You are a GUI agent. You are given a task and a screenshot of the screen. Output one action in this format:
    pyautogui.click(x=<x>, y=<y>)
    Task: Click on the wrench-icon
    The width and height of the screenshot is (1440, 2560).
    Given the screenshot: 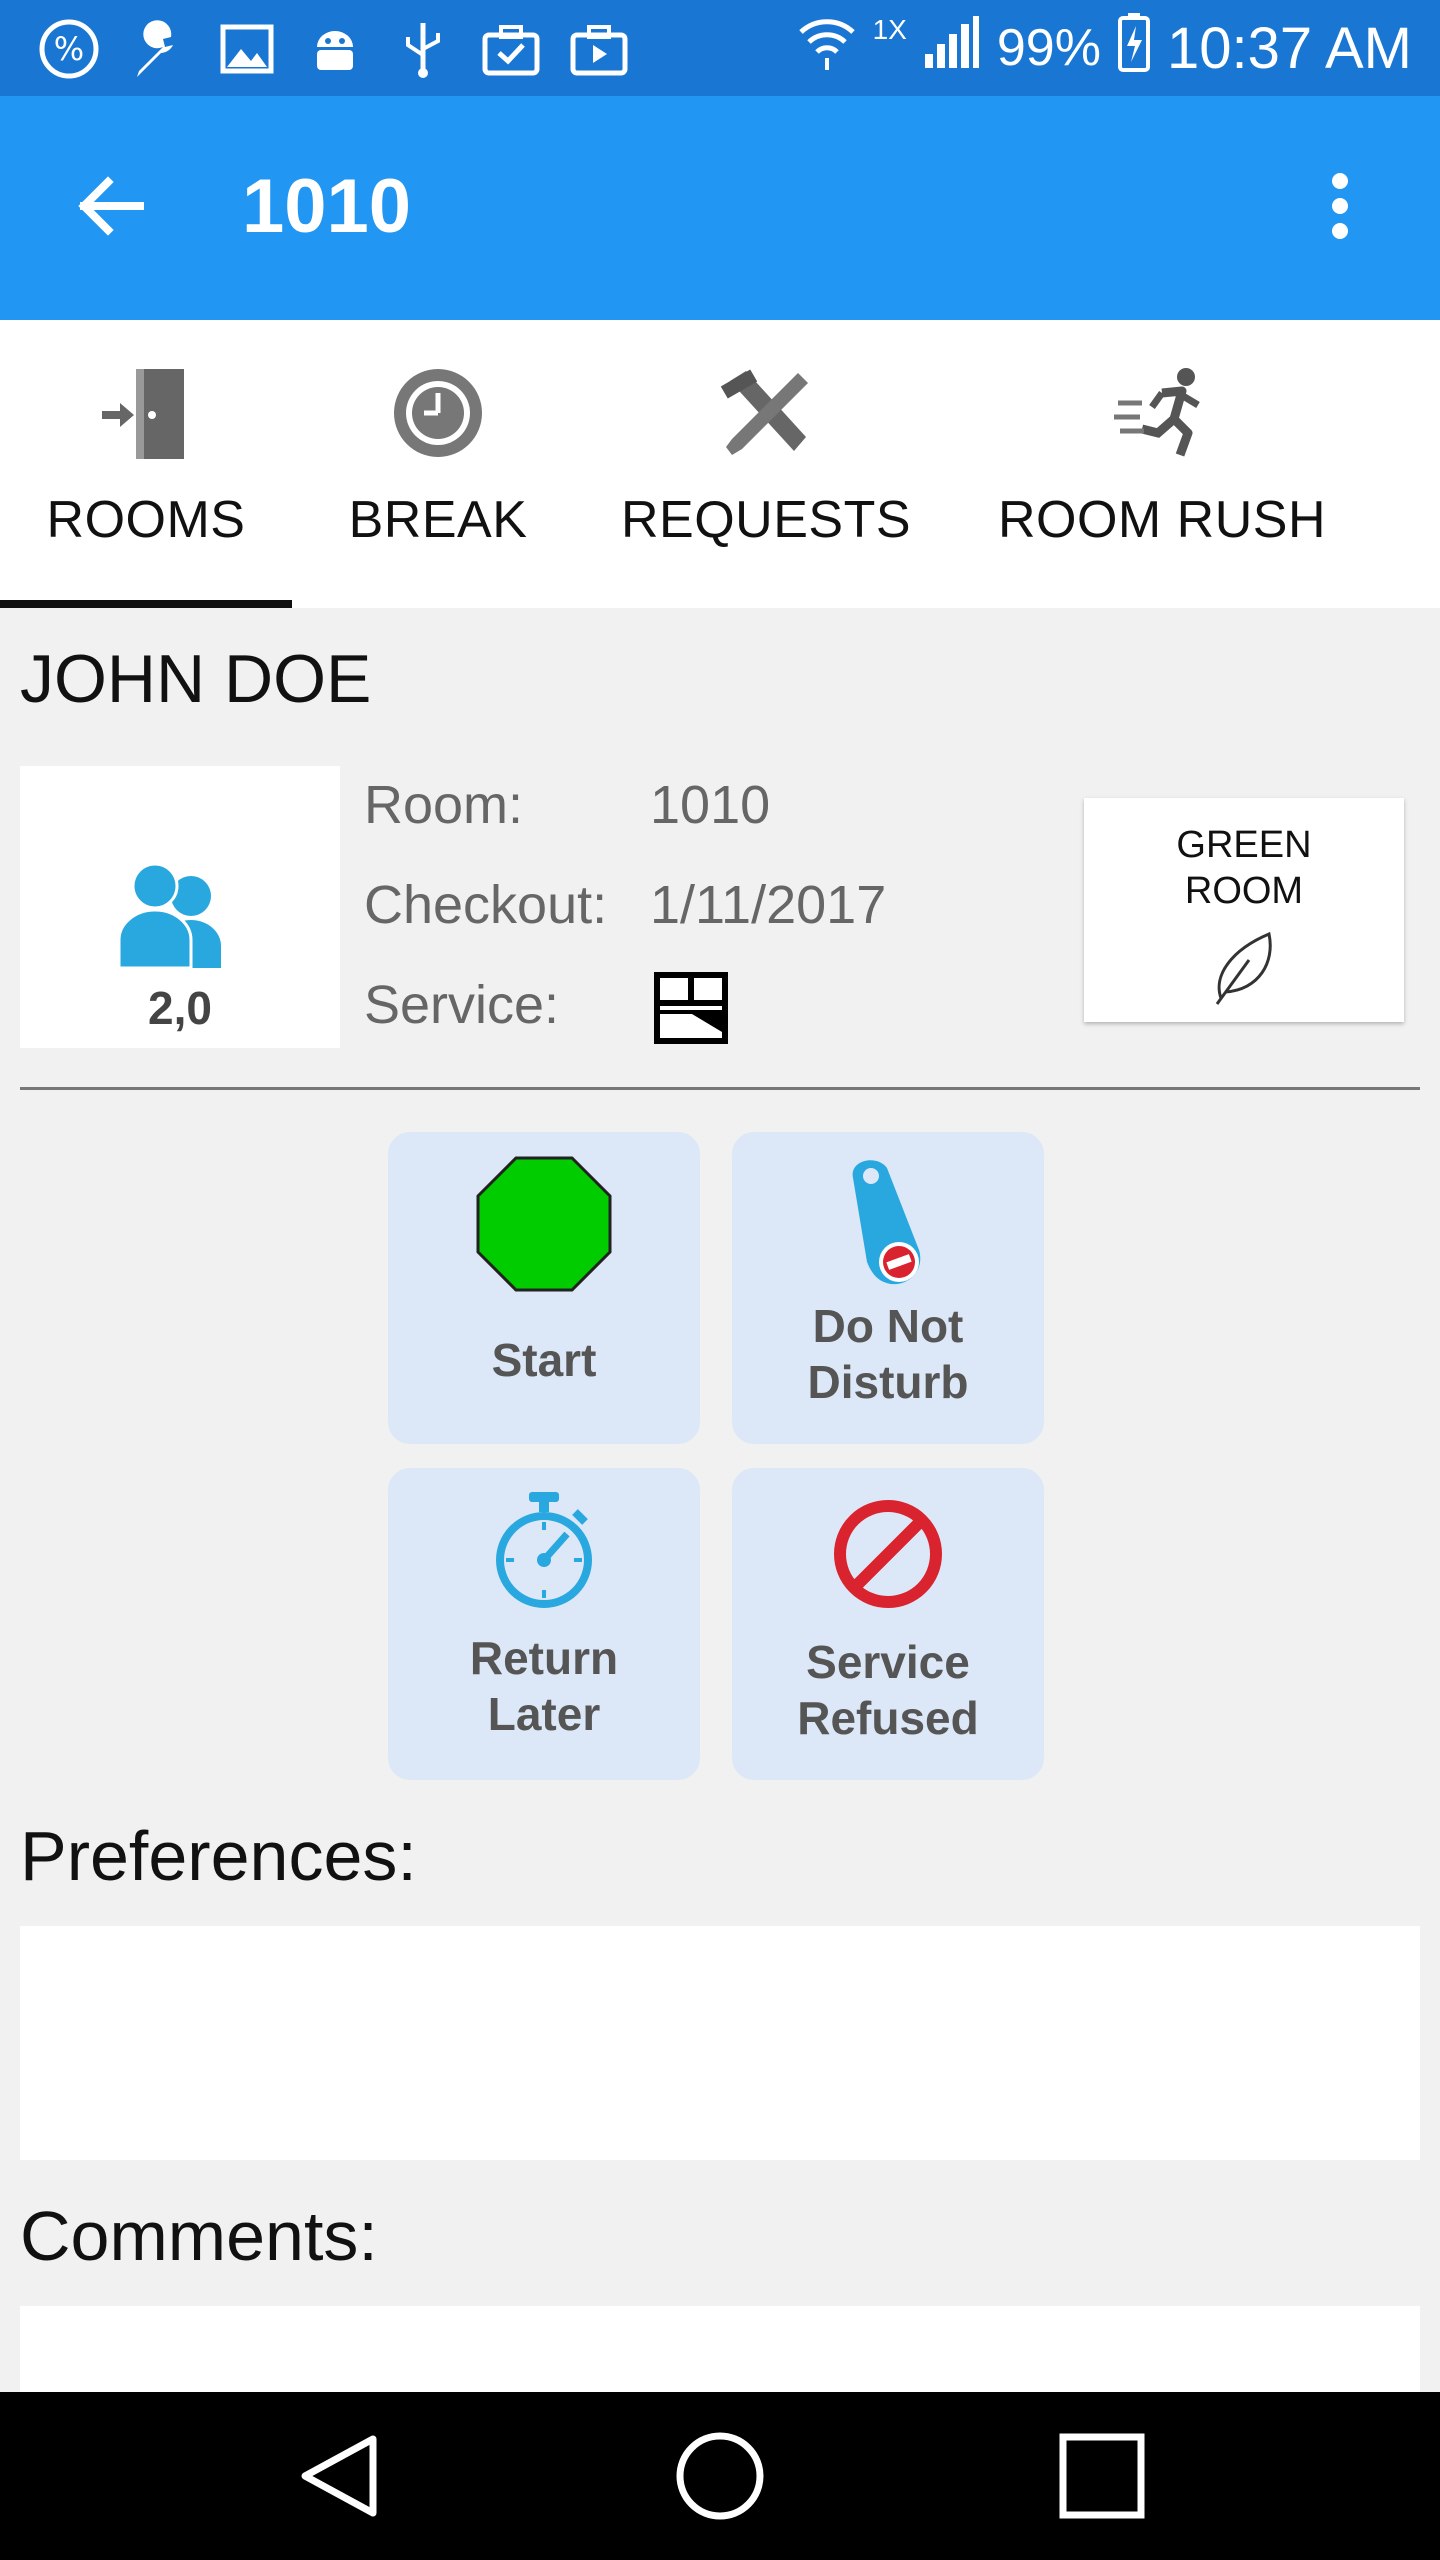 What is the action you would take?
    pyautogui.click(x=159, y=49)
    